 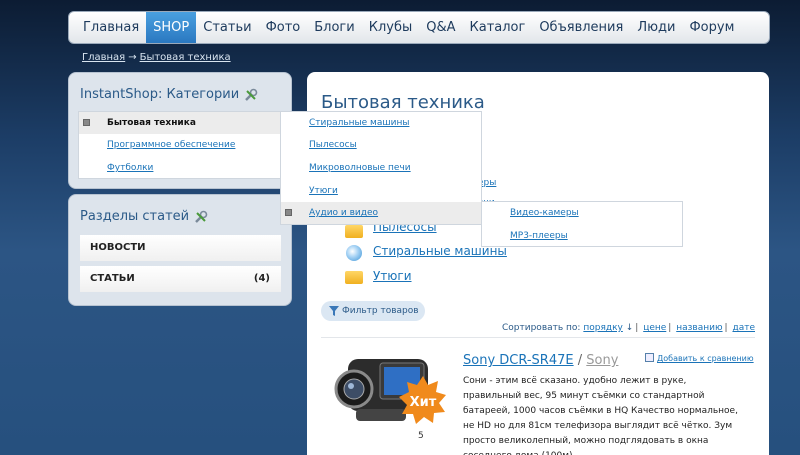 I want to click on sort-option-name: названию, so click(x=699, y=328).